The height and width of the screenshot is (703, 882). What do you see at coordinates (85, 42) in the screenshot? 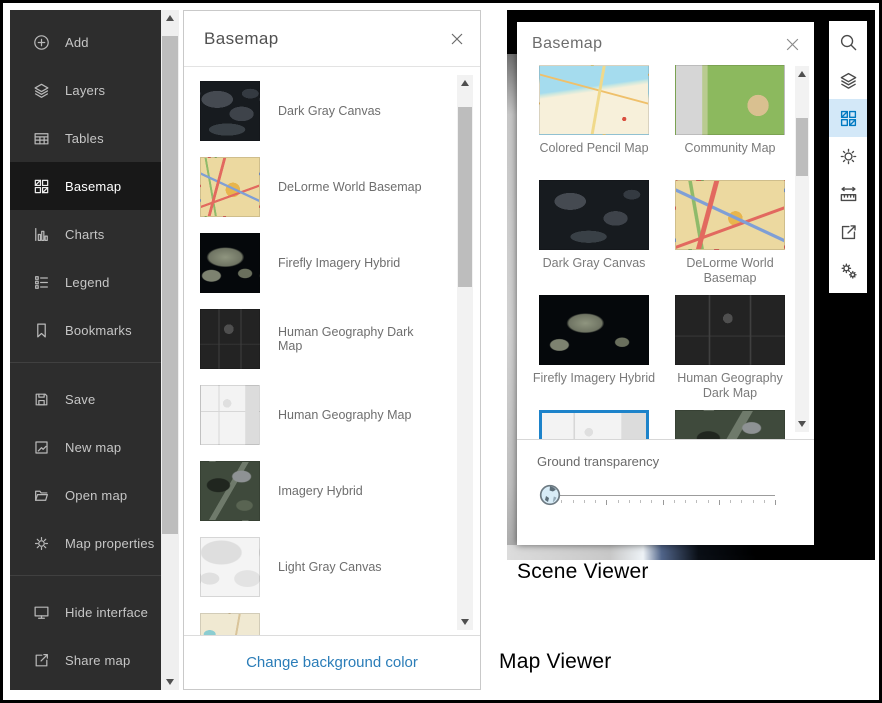
I see `sidebar-item-add: Add` at bounding box center [85, 42].